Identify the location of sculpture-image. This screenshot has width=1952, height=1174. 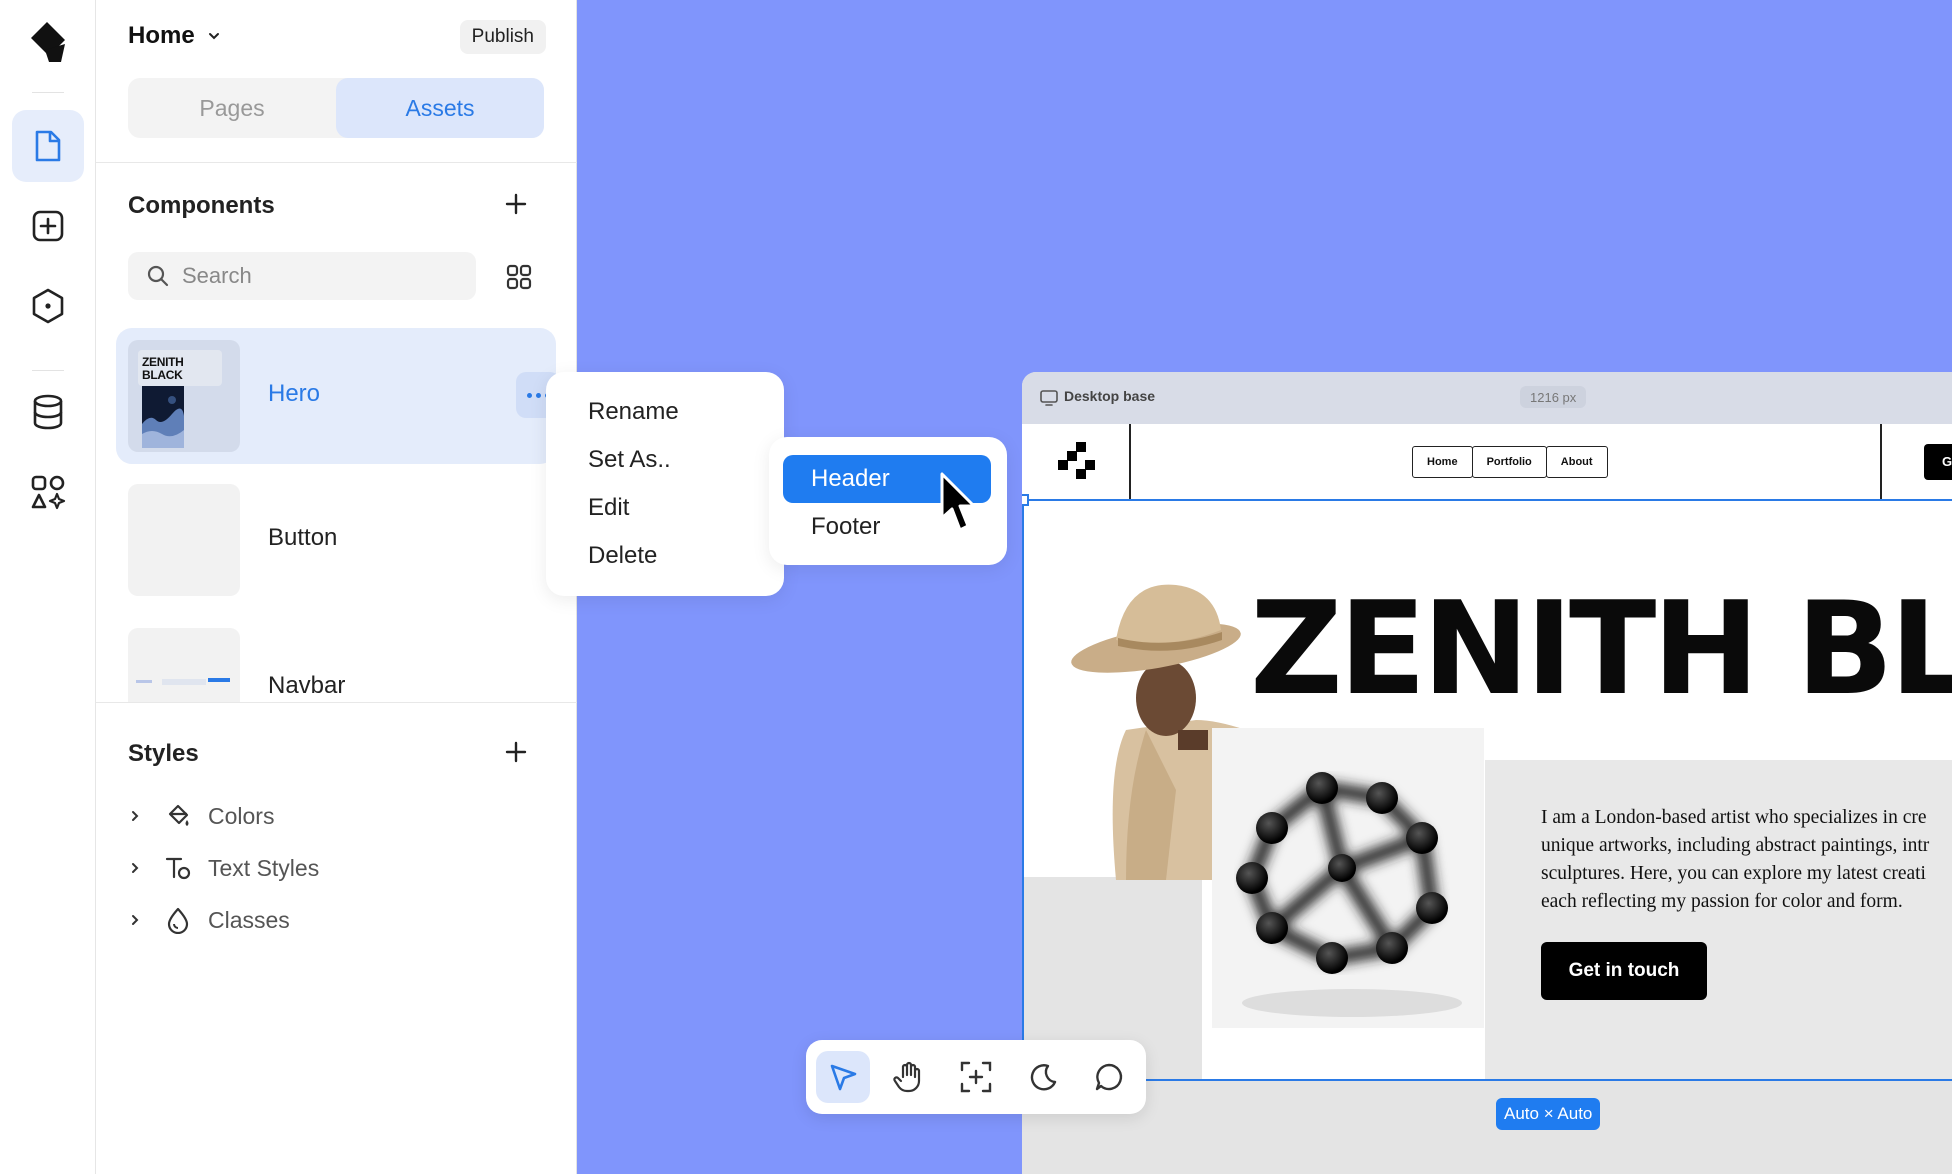
(1348, 878).